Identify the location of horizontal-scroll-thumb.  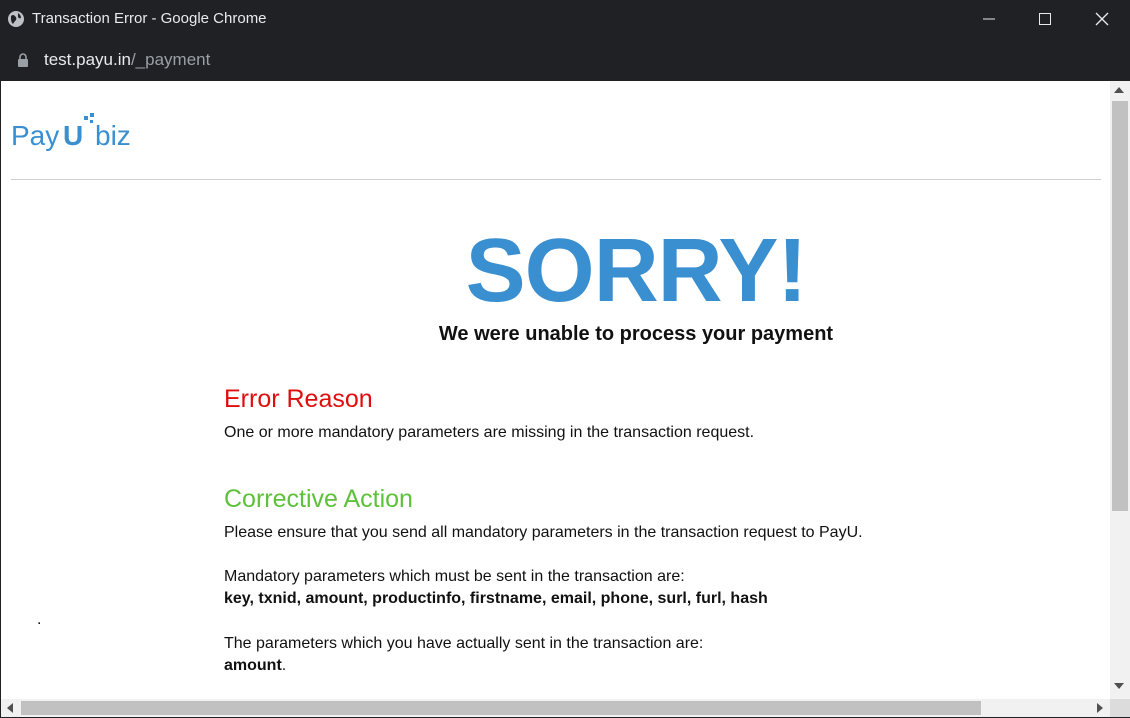
(501, 708).